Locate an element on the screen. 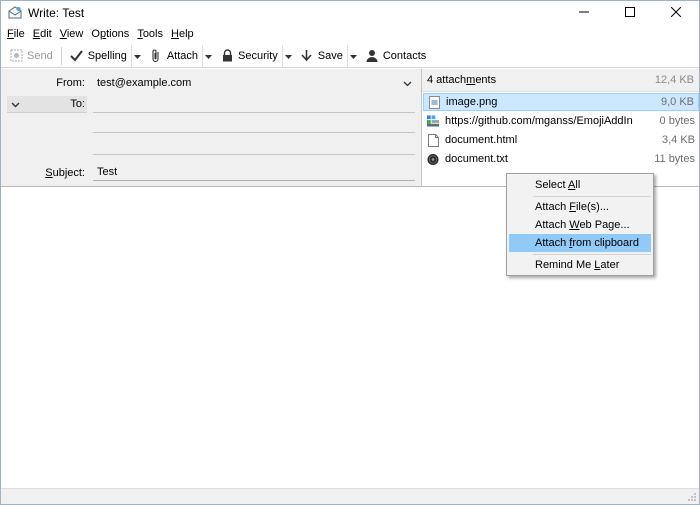  from-label: From: is located at coordinates (70, 83).